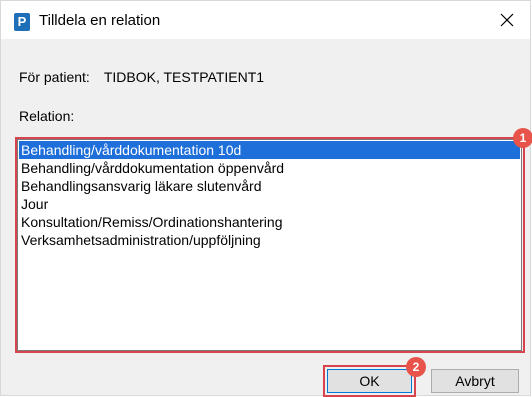 This screenshot has width=532, height=397. Describe the element at coordinates (369, 381) in the screenshot. I see `ok-button: OK` at that location.